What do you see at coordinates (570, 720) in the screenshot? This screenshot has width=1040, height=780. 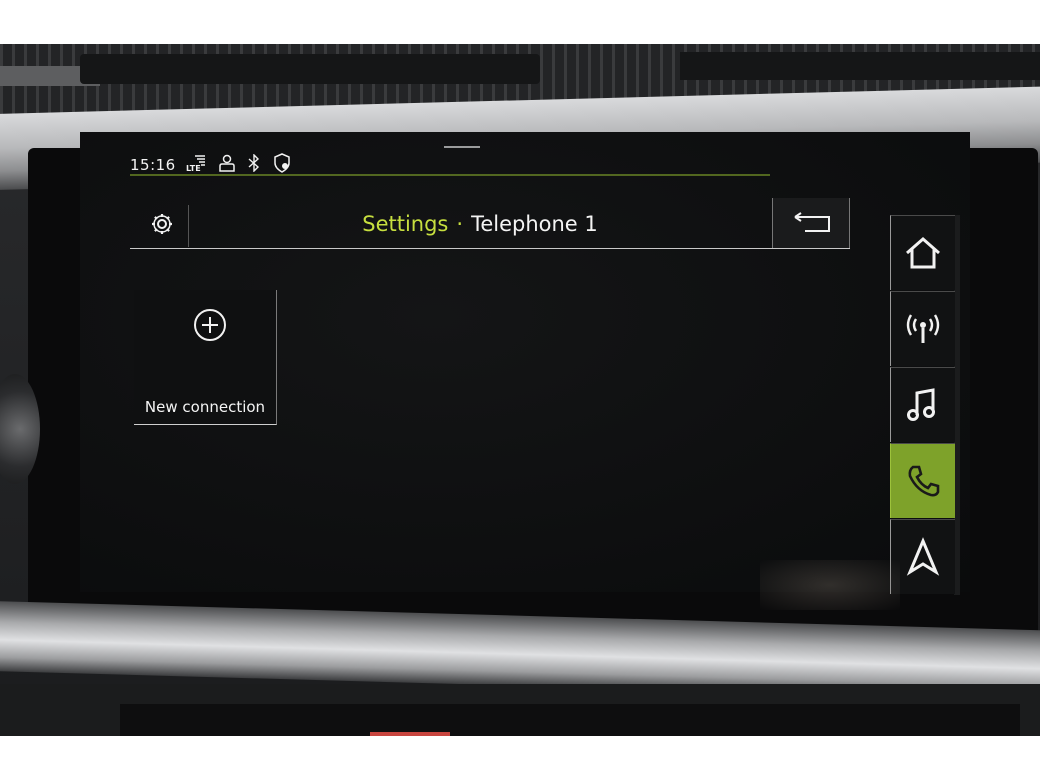 I see `lower-console-slot` at bounding box center [570, 720].